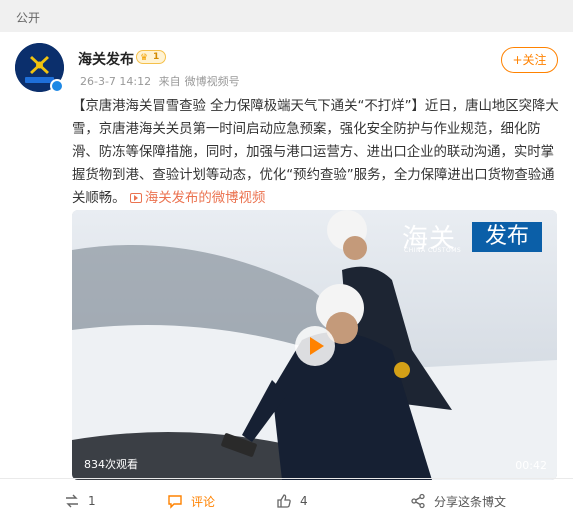  What do you see at coordinates (115, 81) in the screenshot?
I see `post-time: 26-3-7 14:12` at bounding box center [115, 81].